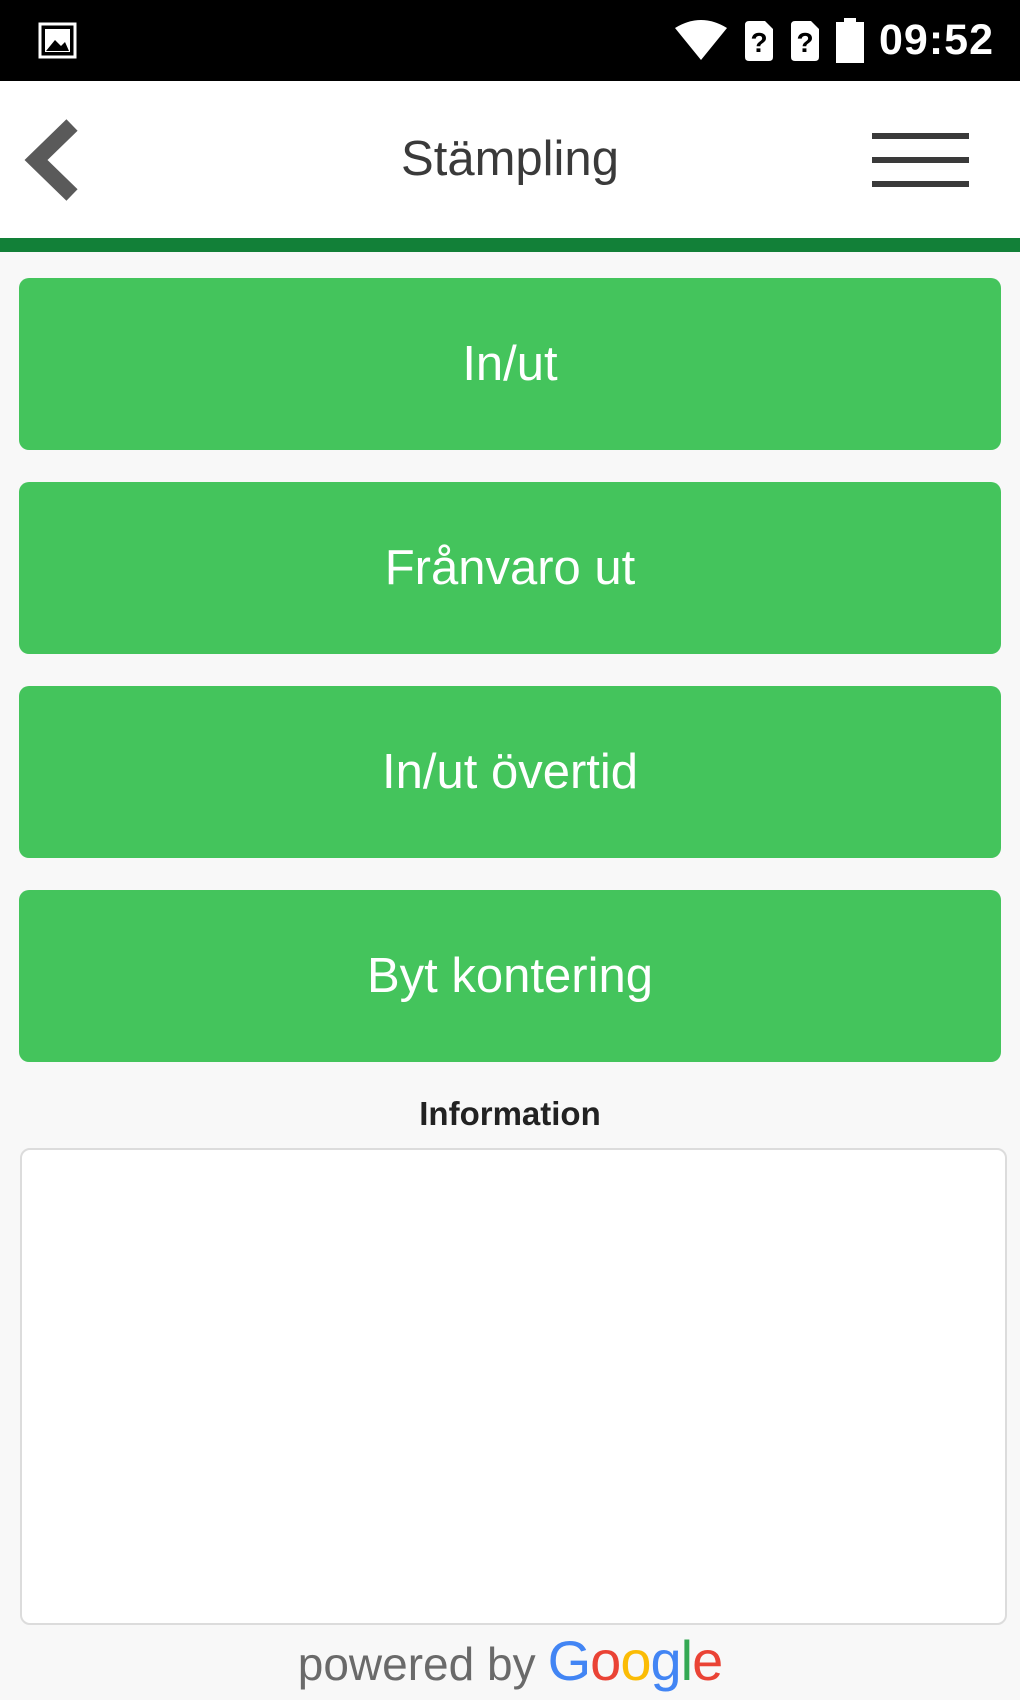  I want to click on wifi-icon, so click(701, 39).